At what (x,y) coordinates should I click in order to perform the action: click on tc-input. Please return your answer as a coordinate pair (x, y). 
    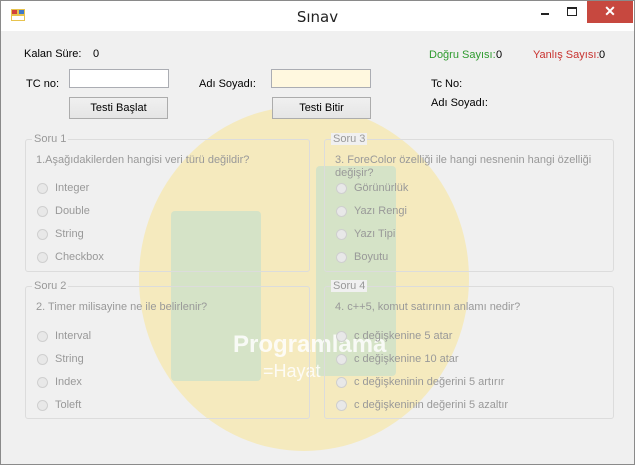
    Looking at the image, I should click on (119, 78).